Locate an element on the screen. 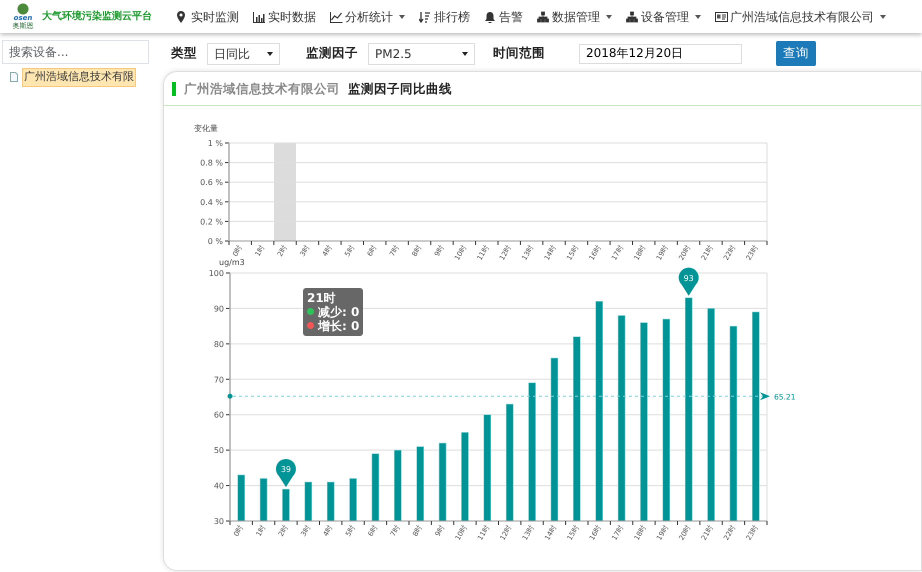  tree-item: 广州浩域信息技术有限 is located at coordinates (79, 77).